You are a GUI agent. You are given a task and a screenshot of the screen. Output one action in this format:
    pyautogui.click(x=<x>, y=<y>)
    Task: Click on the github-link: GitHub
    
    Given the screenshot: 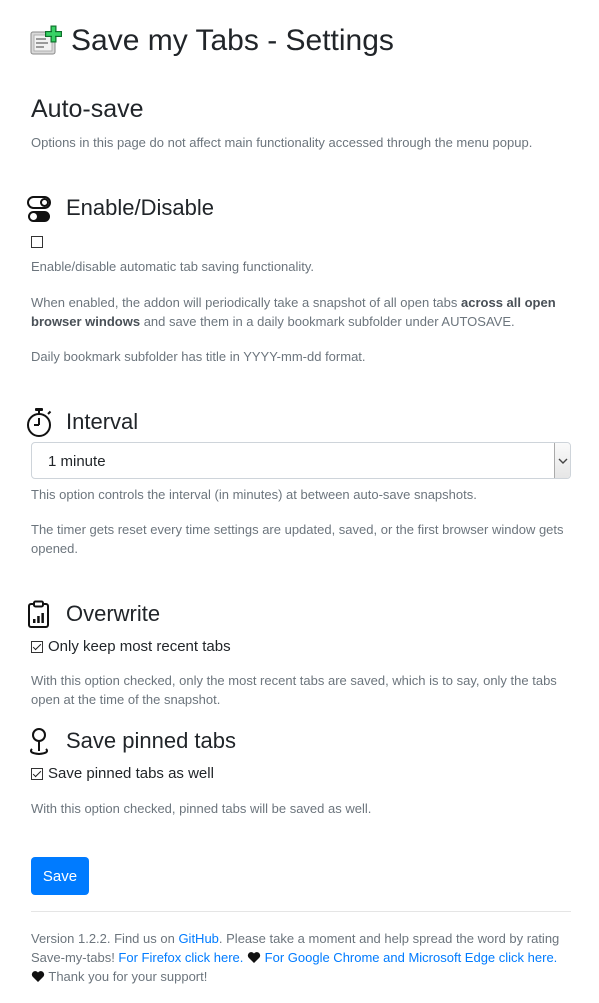 What is the action you would take?
    pyautogui.click(x=198, y=938)
    